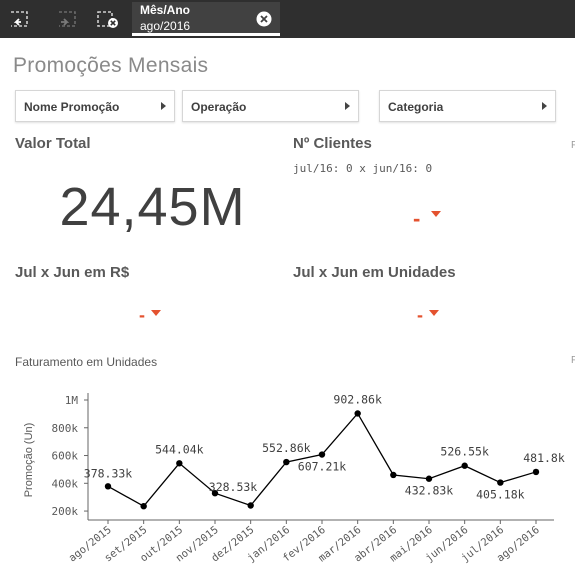 The width and height of the screenshot is (575, 565). What do you see at coordinates (165, 10) in the screenshot?
I see `selection-field-label: Mês/Ano` at bounding box center [165, 10].